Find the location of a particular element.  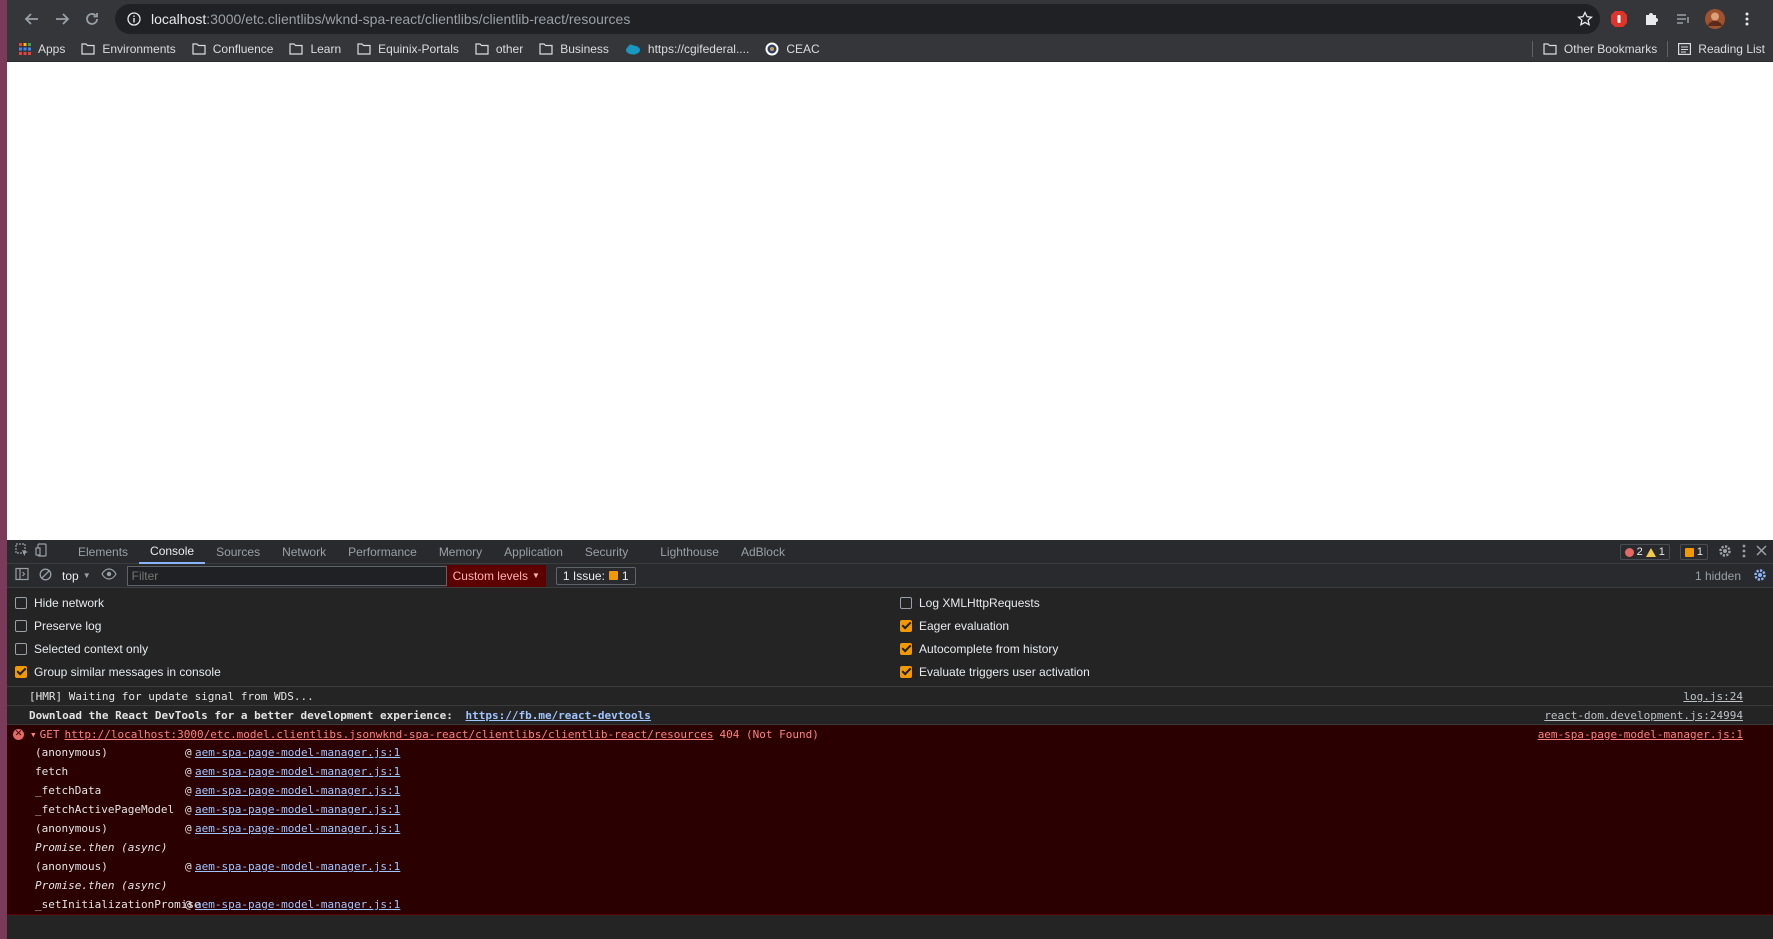

expand-triangle-icon: ▾ is located at coordinates (33, 734).